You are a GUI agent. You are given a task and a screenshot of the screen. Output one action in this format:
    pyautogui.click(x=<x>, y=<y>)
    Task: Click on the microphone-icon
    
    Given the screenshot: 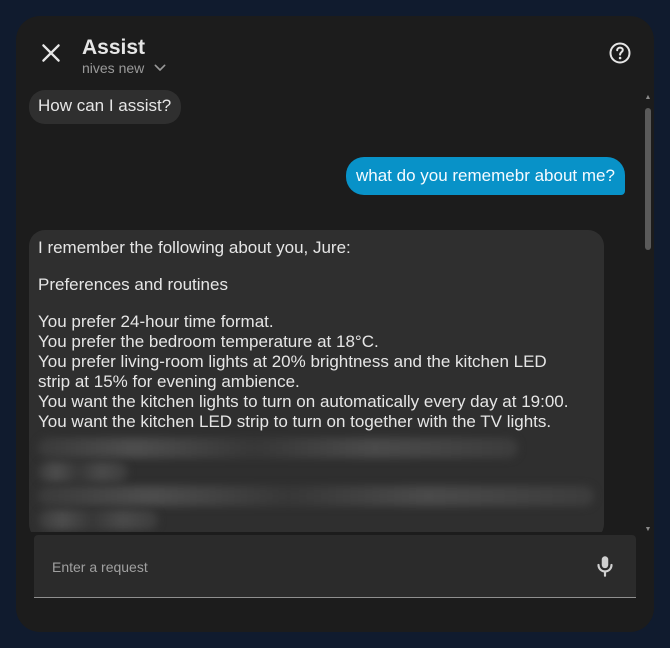 What is the action you would take?
    pyautogui.click(x=605, y=566)
    